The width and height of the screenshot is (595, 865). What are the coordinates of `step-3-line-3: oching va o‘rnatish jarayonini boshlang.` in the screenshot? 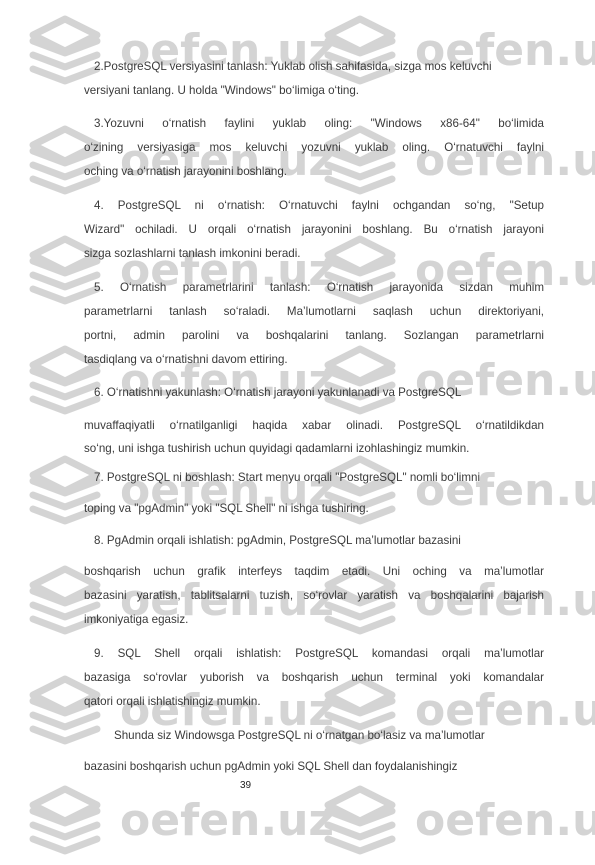 It's located at (186, 171).